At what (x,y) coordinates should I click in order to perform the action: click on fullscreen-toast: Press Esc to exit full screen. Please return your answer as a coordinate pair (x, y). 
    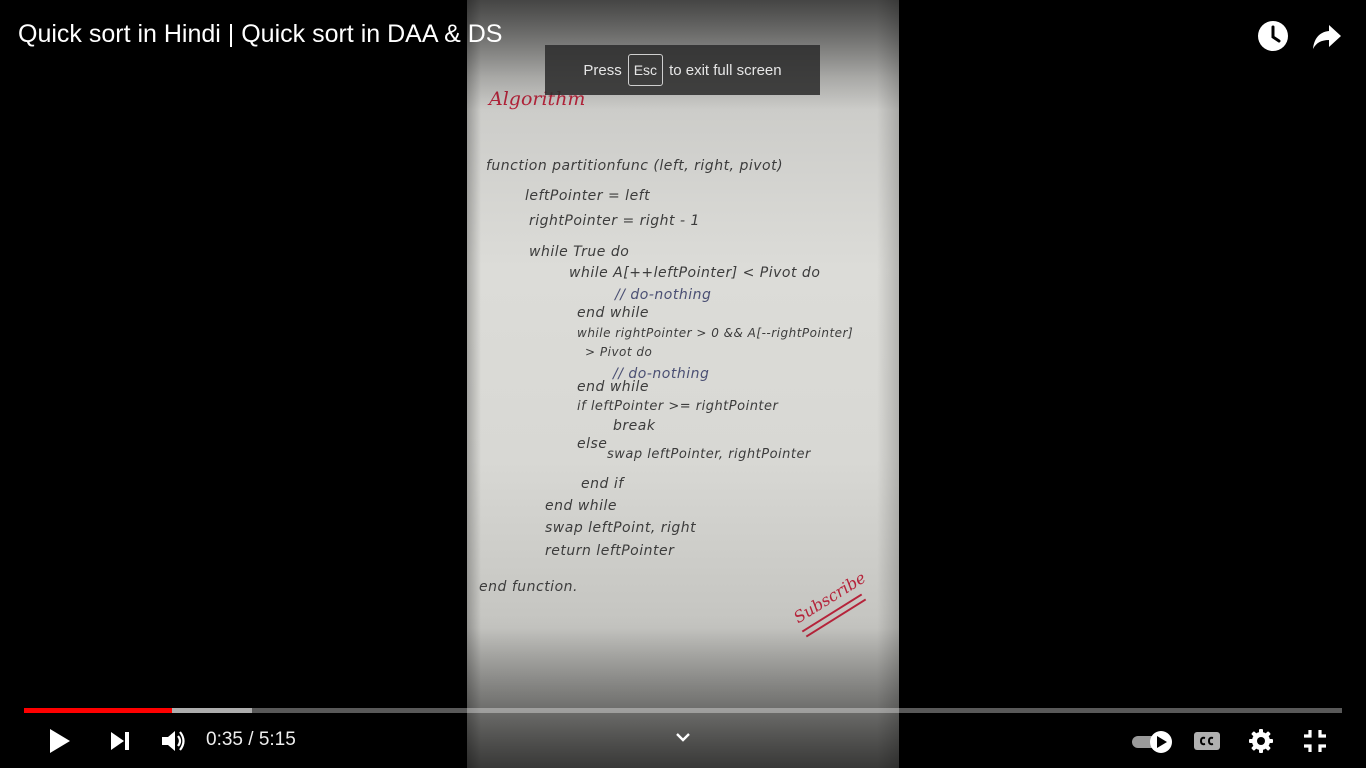
    Looking at the image, I should click on (682, 70).